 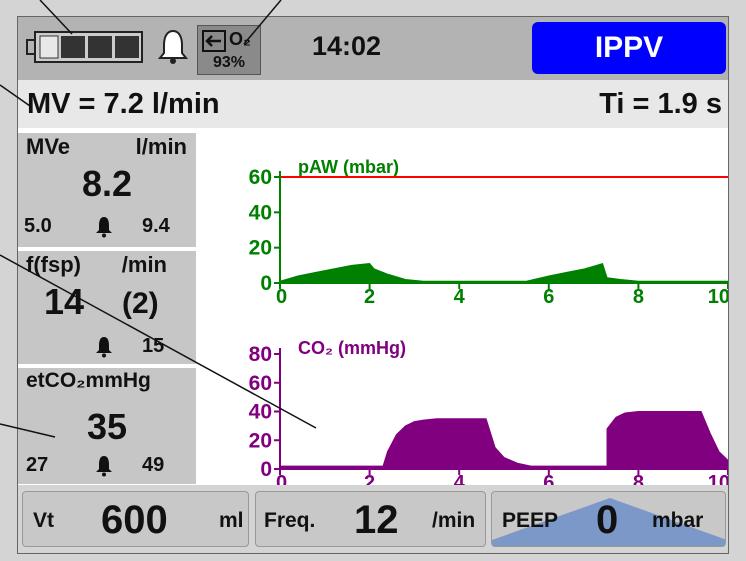 What do you see at coordinates (266, 283) in the screenshot?
I see `paw-y-tick-label: 0` at bounding box center [266, 283].